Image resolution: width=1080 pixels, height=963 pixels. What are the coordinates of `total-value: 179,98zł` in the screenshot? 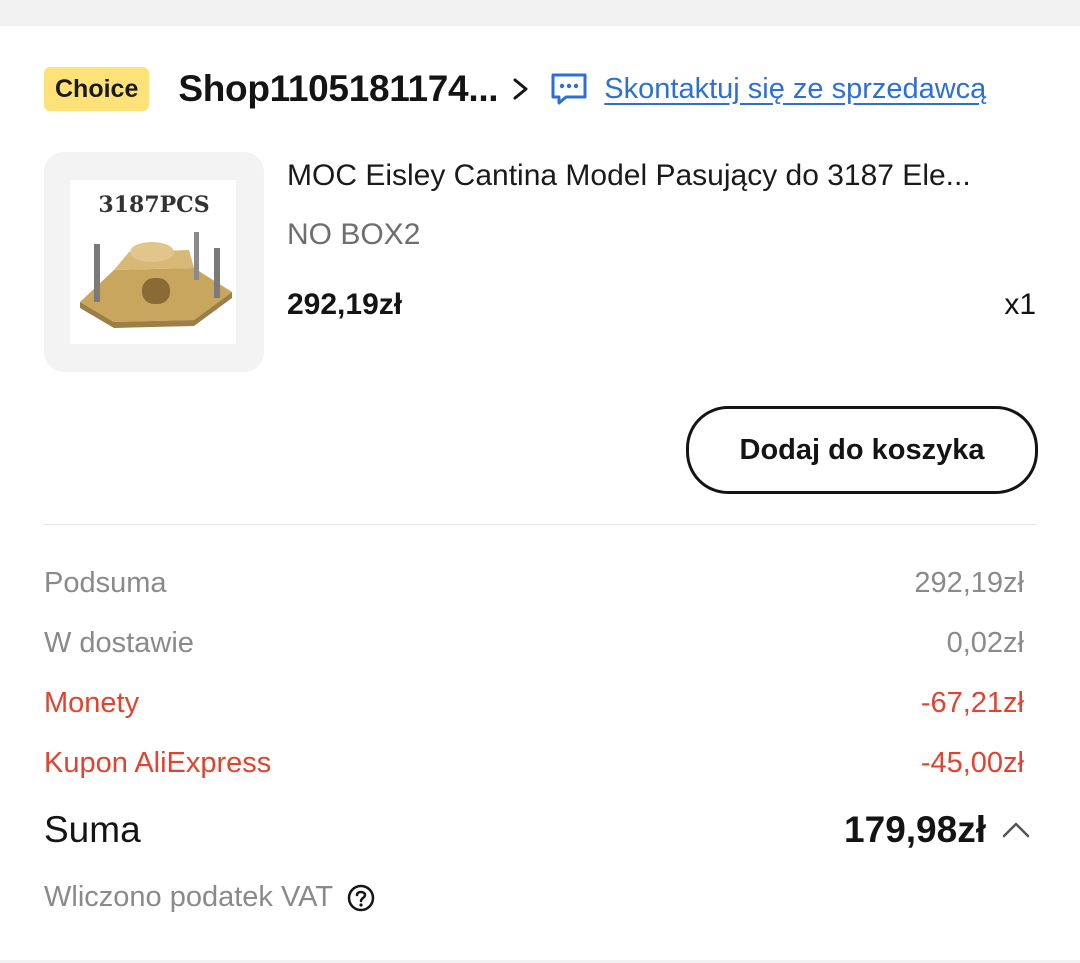 It's located at (915, 829).